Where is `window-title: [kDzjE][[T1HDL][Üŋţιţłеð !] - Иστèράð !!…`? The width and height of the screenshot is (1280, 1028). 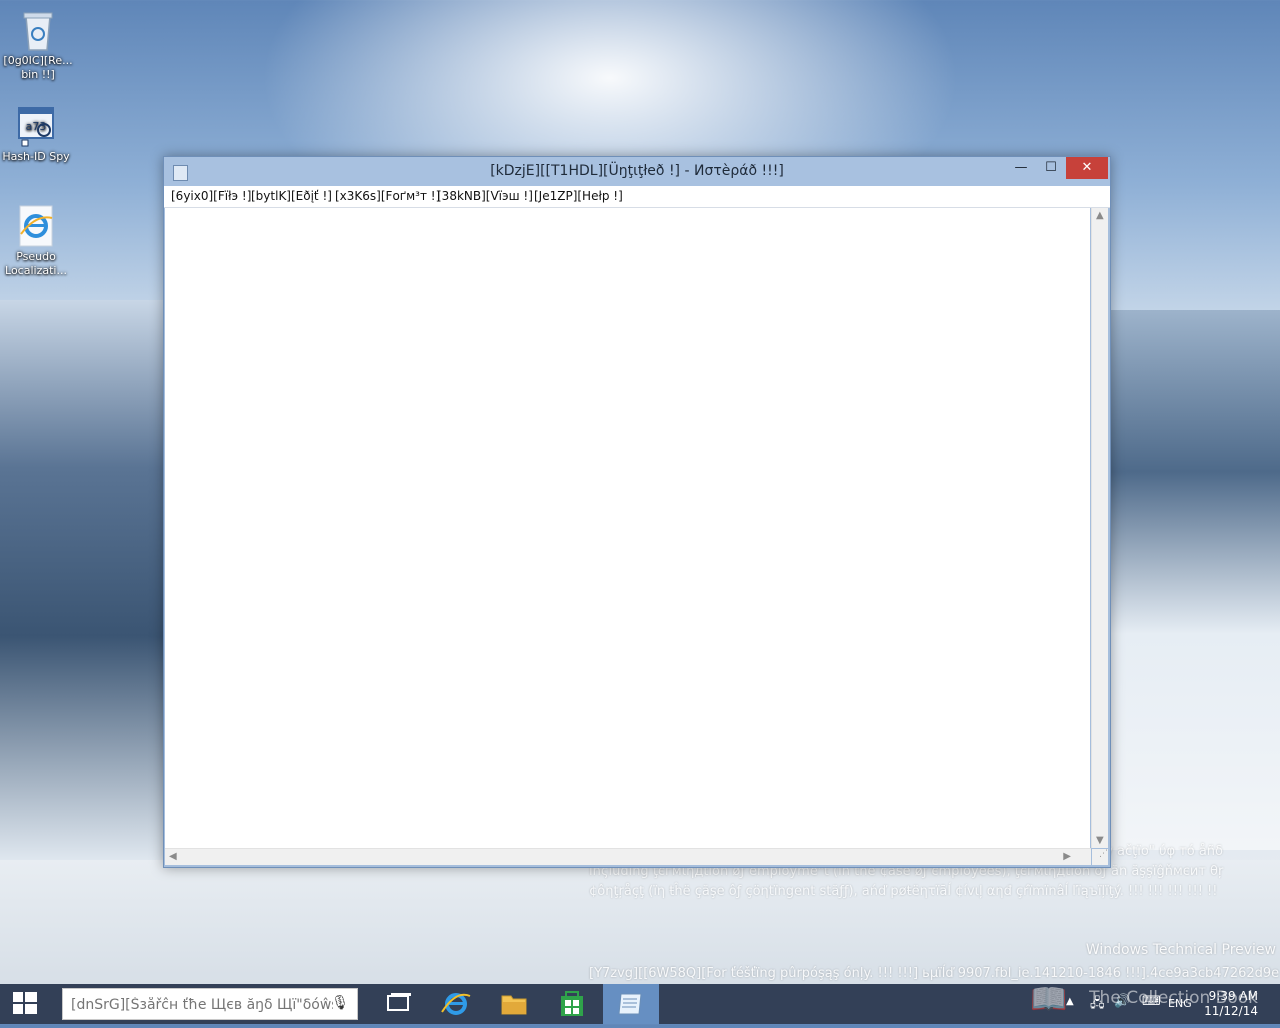
window-title: [kDzjE][[T1HDL][Üŋţιţłеð !] - Иστèράð !!… is located at coordinates (637, 171).